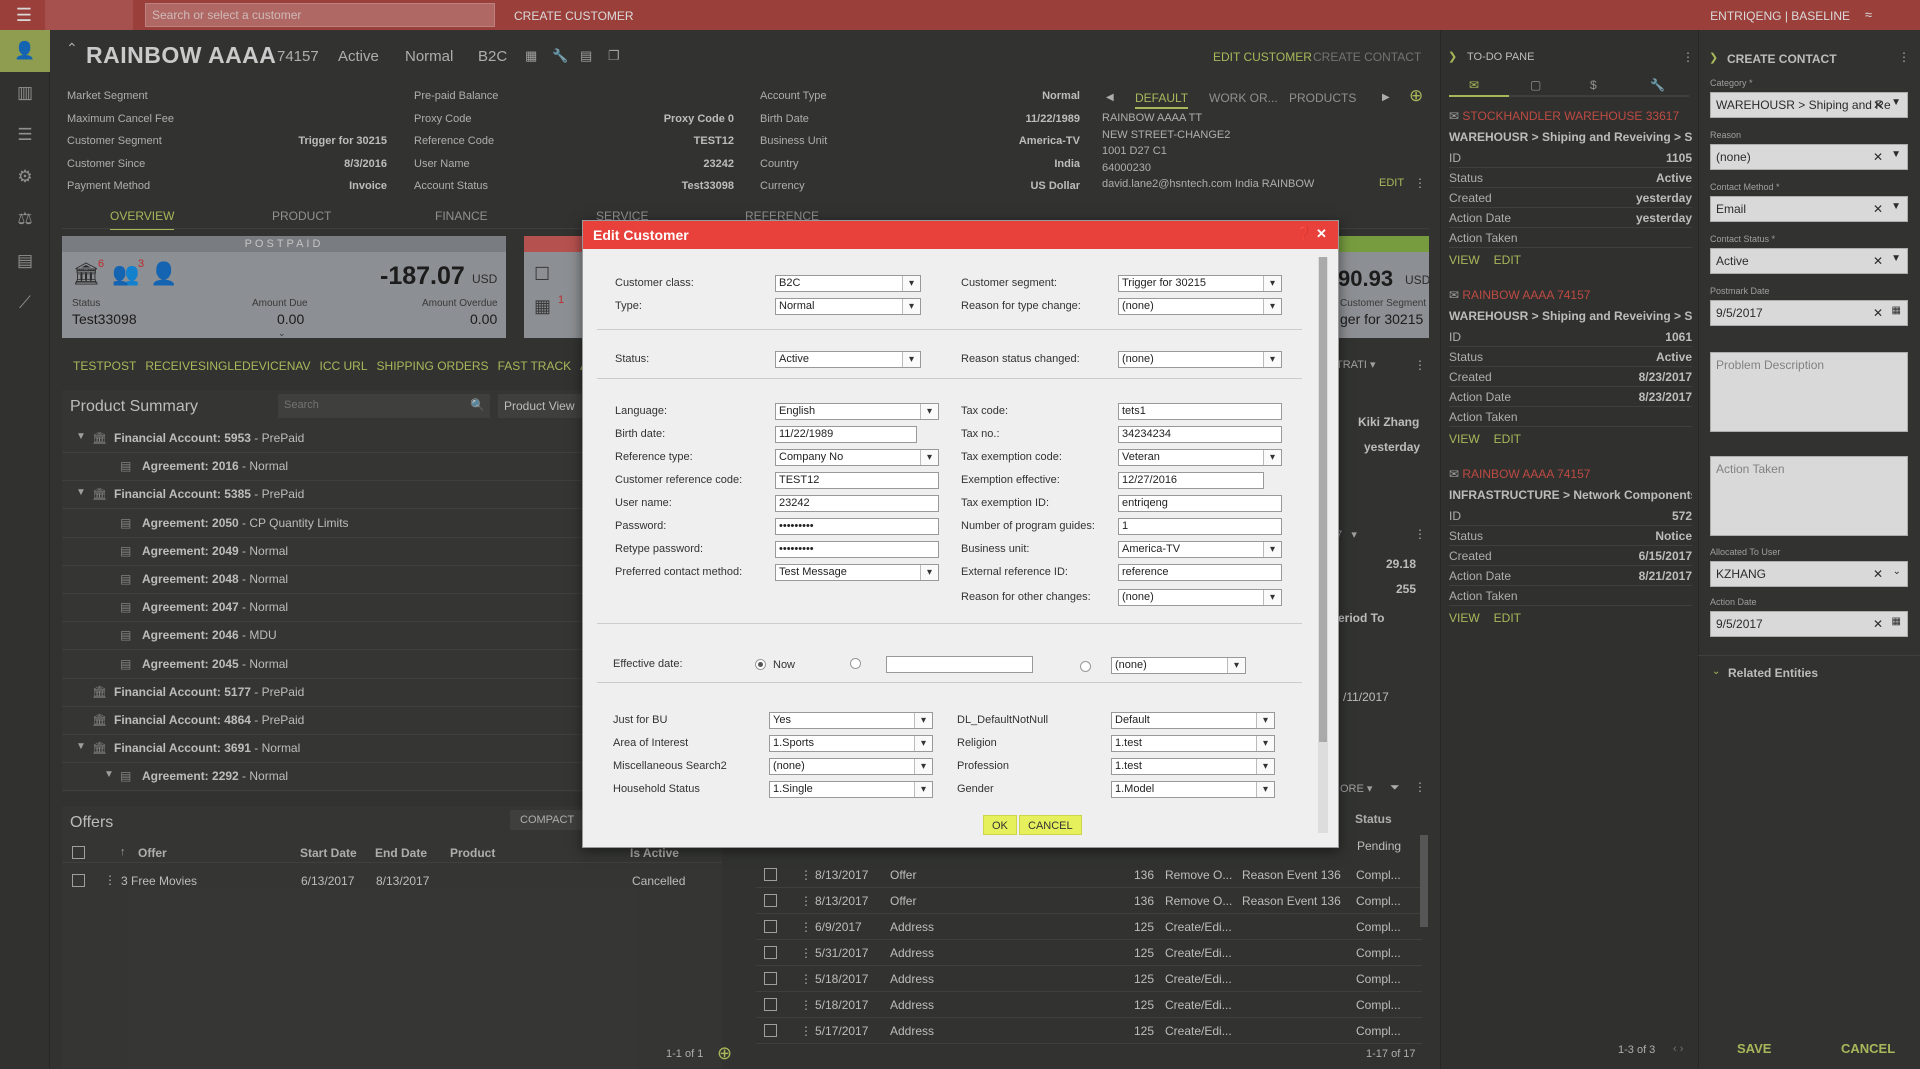 The image size is (1920, 1069). Describe the element at coordinates (628, 306) in the screenshot. I see `type-label: Type:` at that location.